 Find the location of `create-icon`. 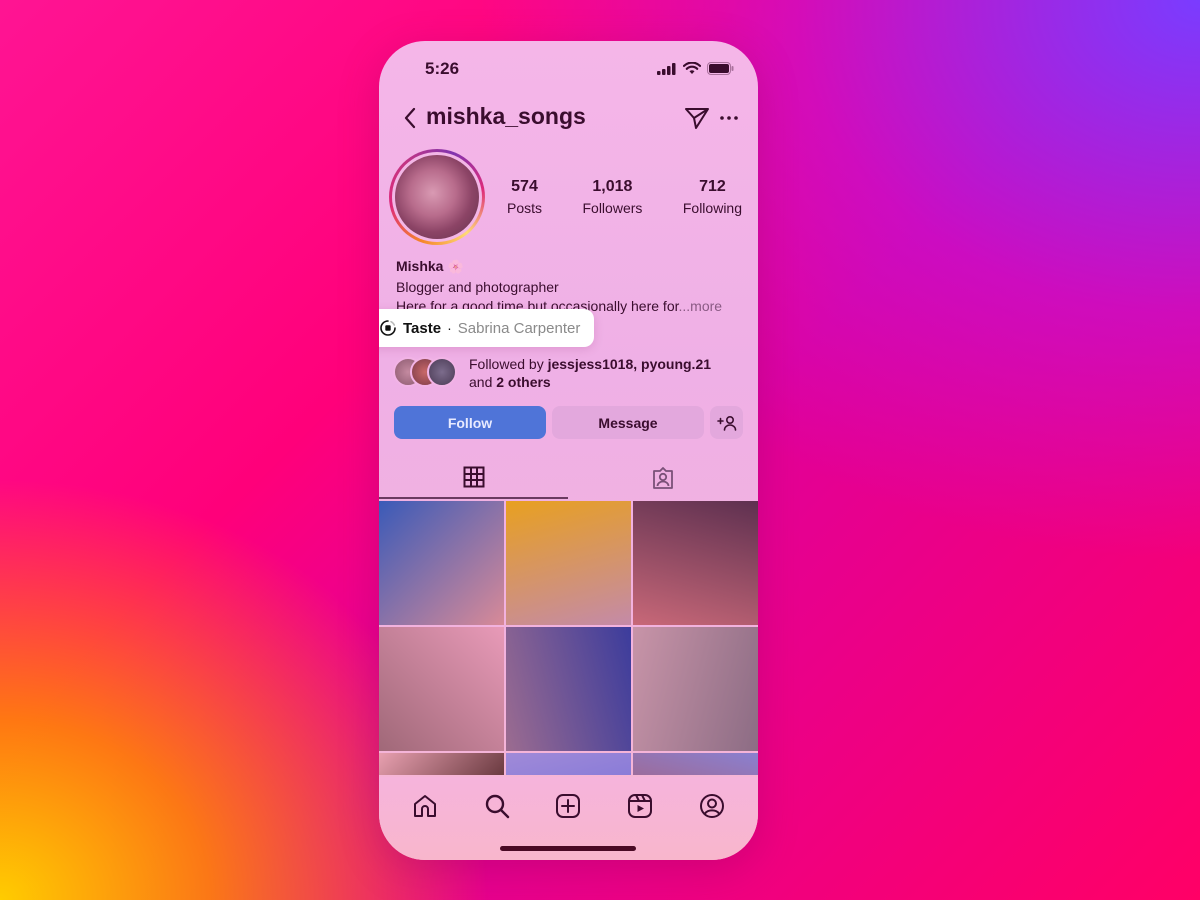

create-icon is located at coordinates (568, 806).